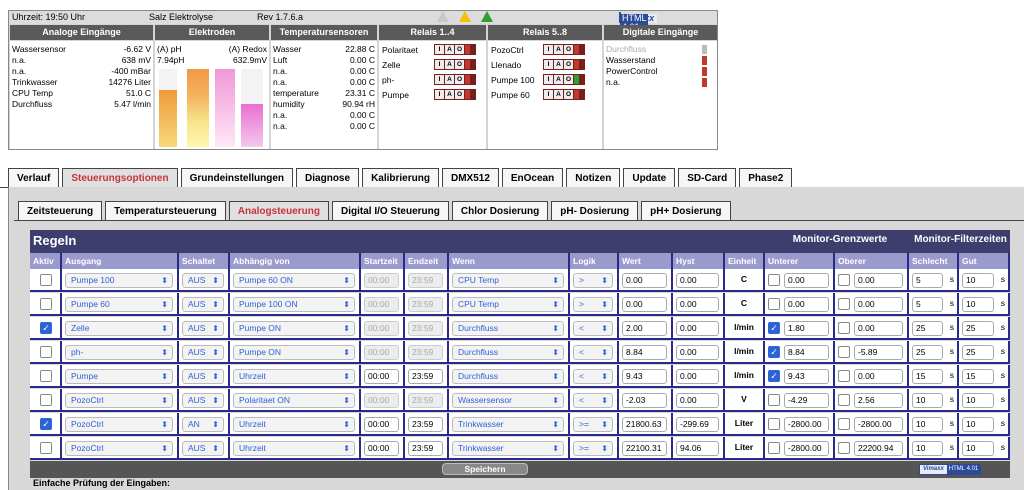  Describe the element at coordinates (927, 328) in the screenshot. I see `bad-filter-input: 25` at that location.